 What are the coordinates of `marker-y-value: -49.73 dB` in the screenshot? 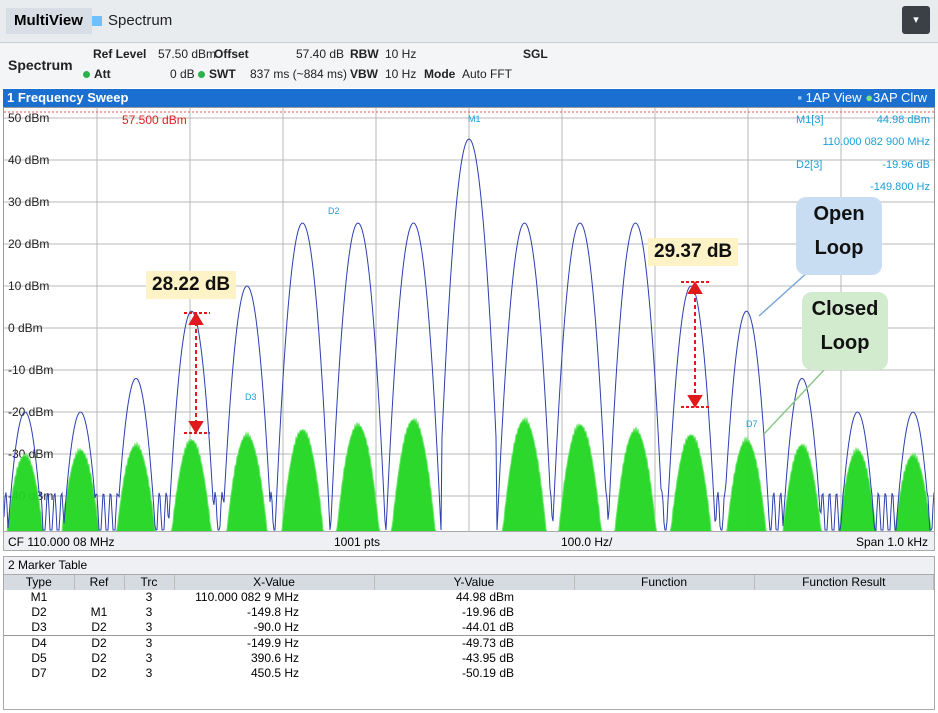 It's located at (487, 643).